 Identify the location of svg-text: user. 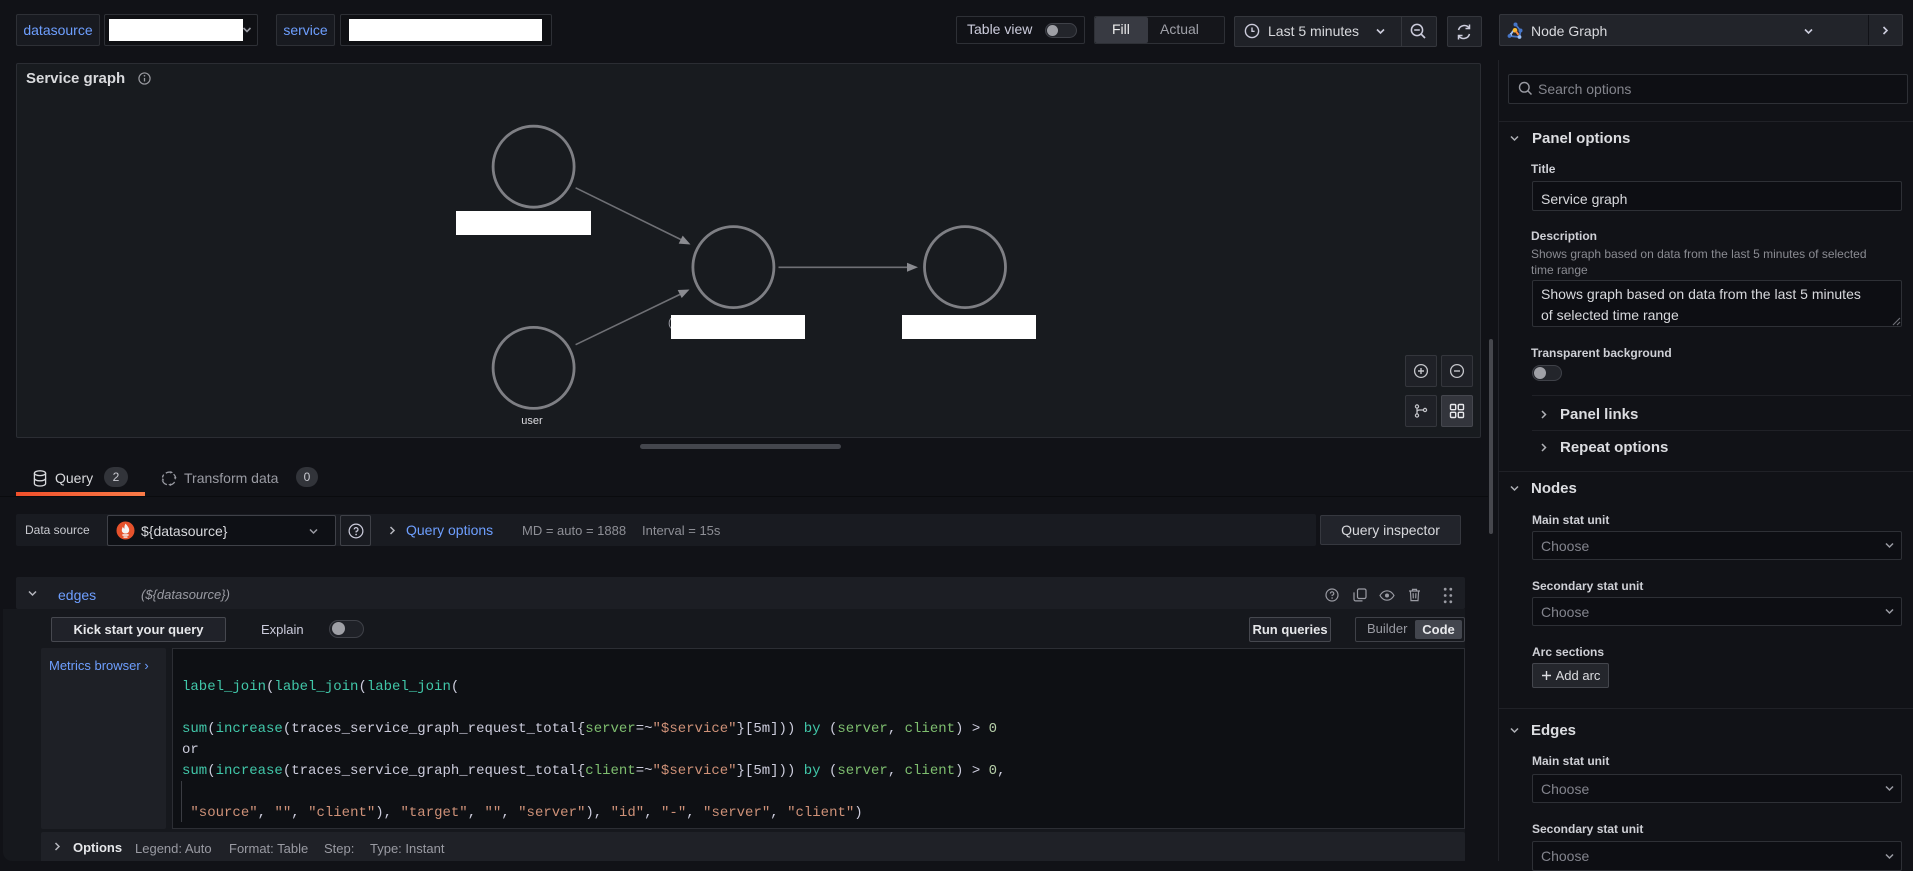
(532, 421).